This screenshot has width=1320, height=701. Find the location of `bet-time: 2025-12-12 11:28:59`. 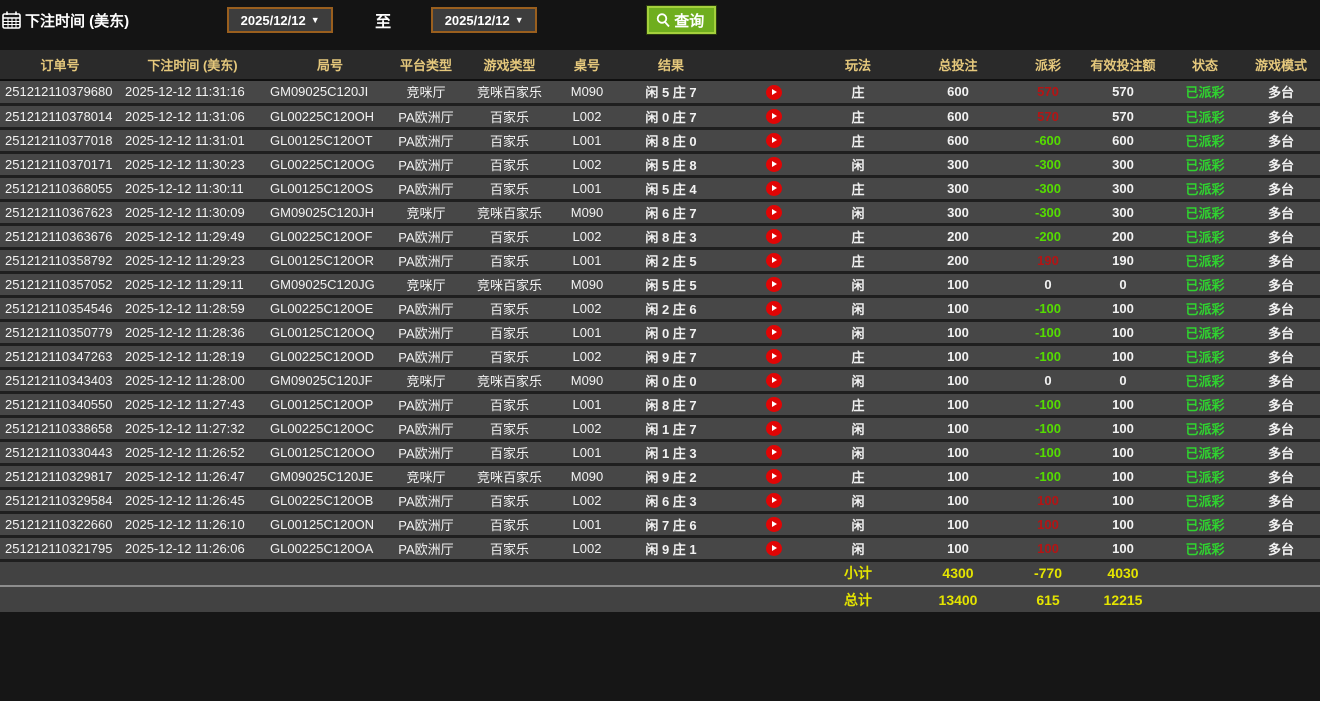

bet-time: 2025-12-12 11:28:59 is located at coordinates (192, 308).